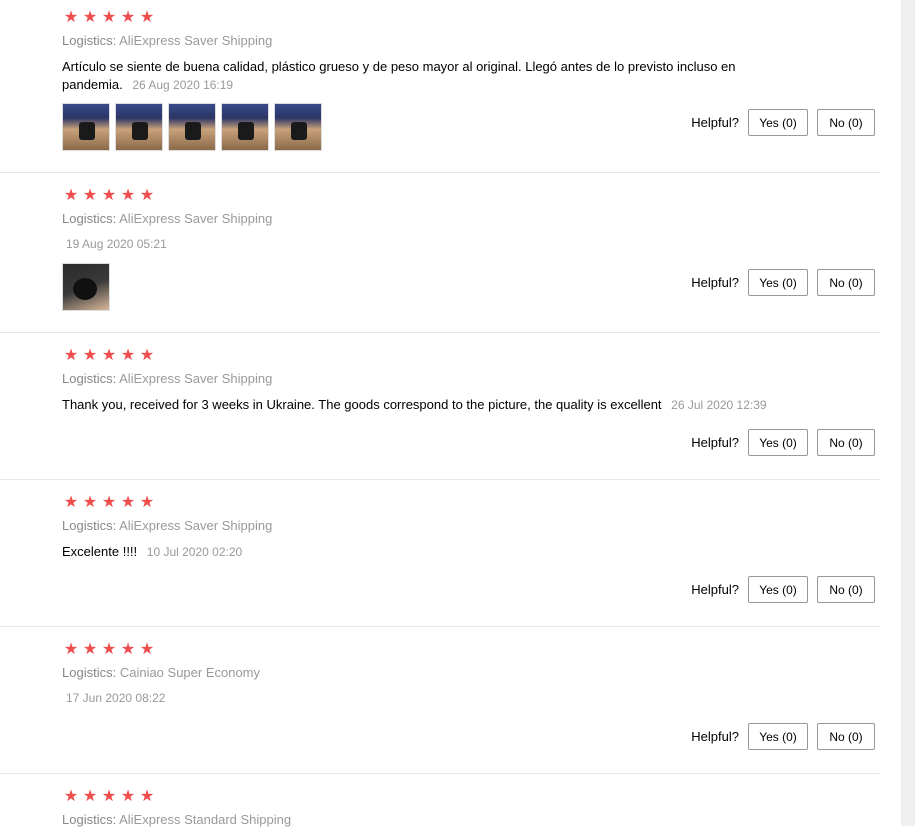  Describe the element at coordinates (205, 819) in the screenshot. I see `logistics-value: AliExpress Standard Shipping` at that location.